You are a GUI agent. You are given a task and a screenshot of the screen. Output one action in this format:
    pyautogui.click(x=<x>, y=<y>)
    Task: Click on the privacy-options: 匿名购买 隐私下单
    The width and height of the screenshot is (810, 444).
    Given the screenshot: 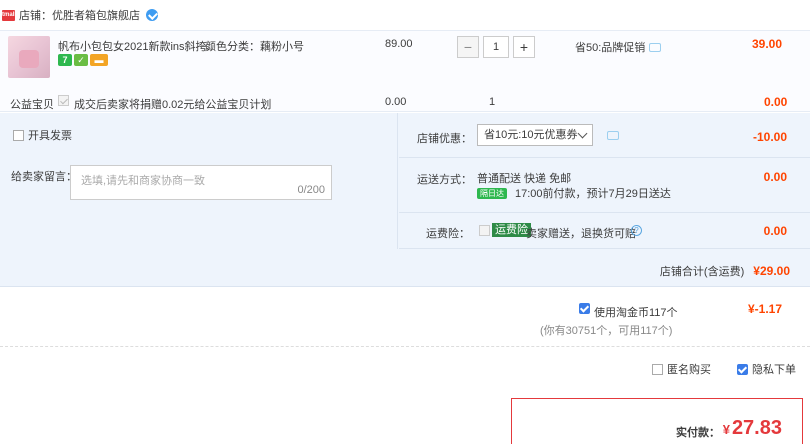 What is the action you would take?
    pyautogui.click(x=405, y=367)
    